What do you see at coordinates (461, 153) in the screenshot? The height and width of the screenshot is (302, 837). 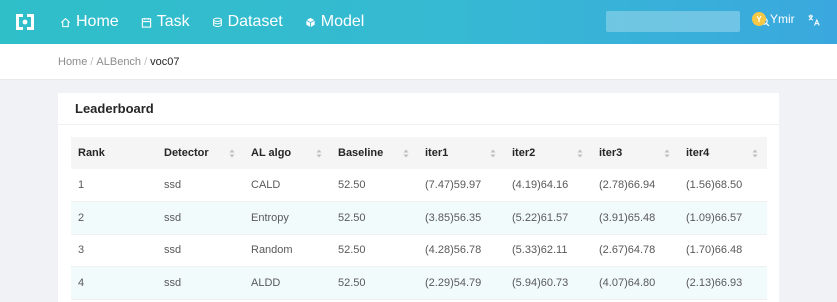 I see `column-header-iter1: iter1` at bounding box center [461, 153].